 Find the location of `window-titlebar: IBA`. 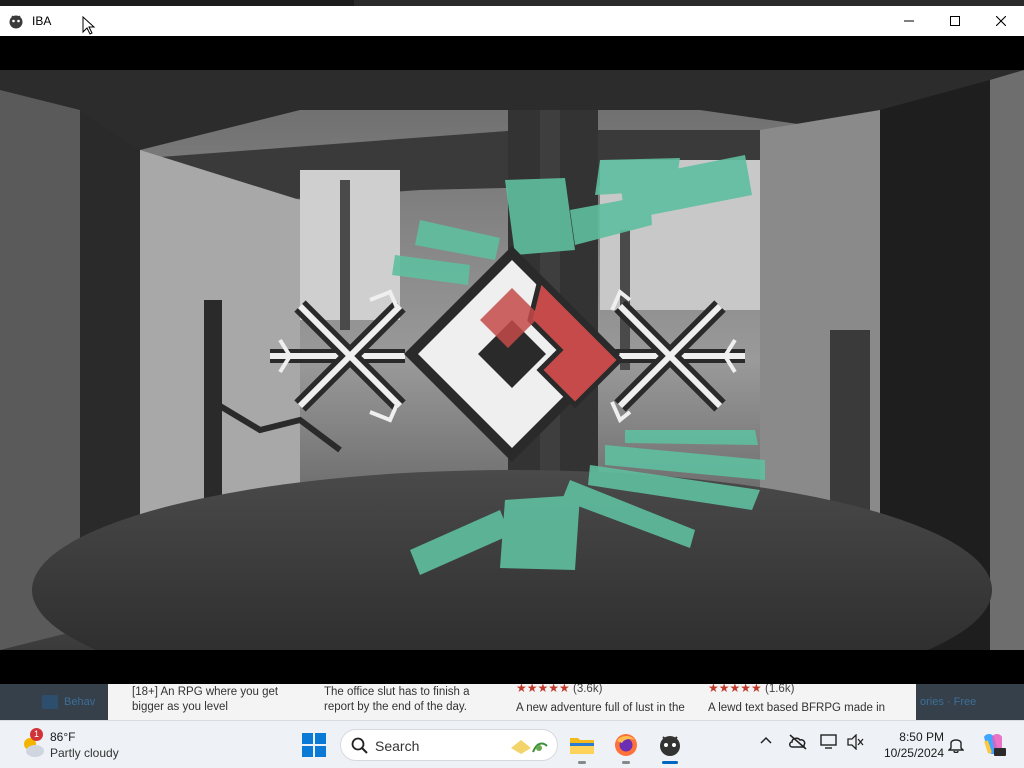

window-titlebar: IBA is located at coordinates (512, 21).